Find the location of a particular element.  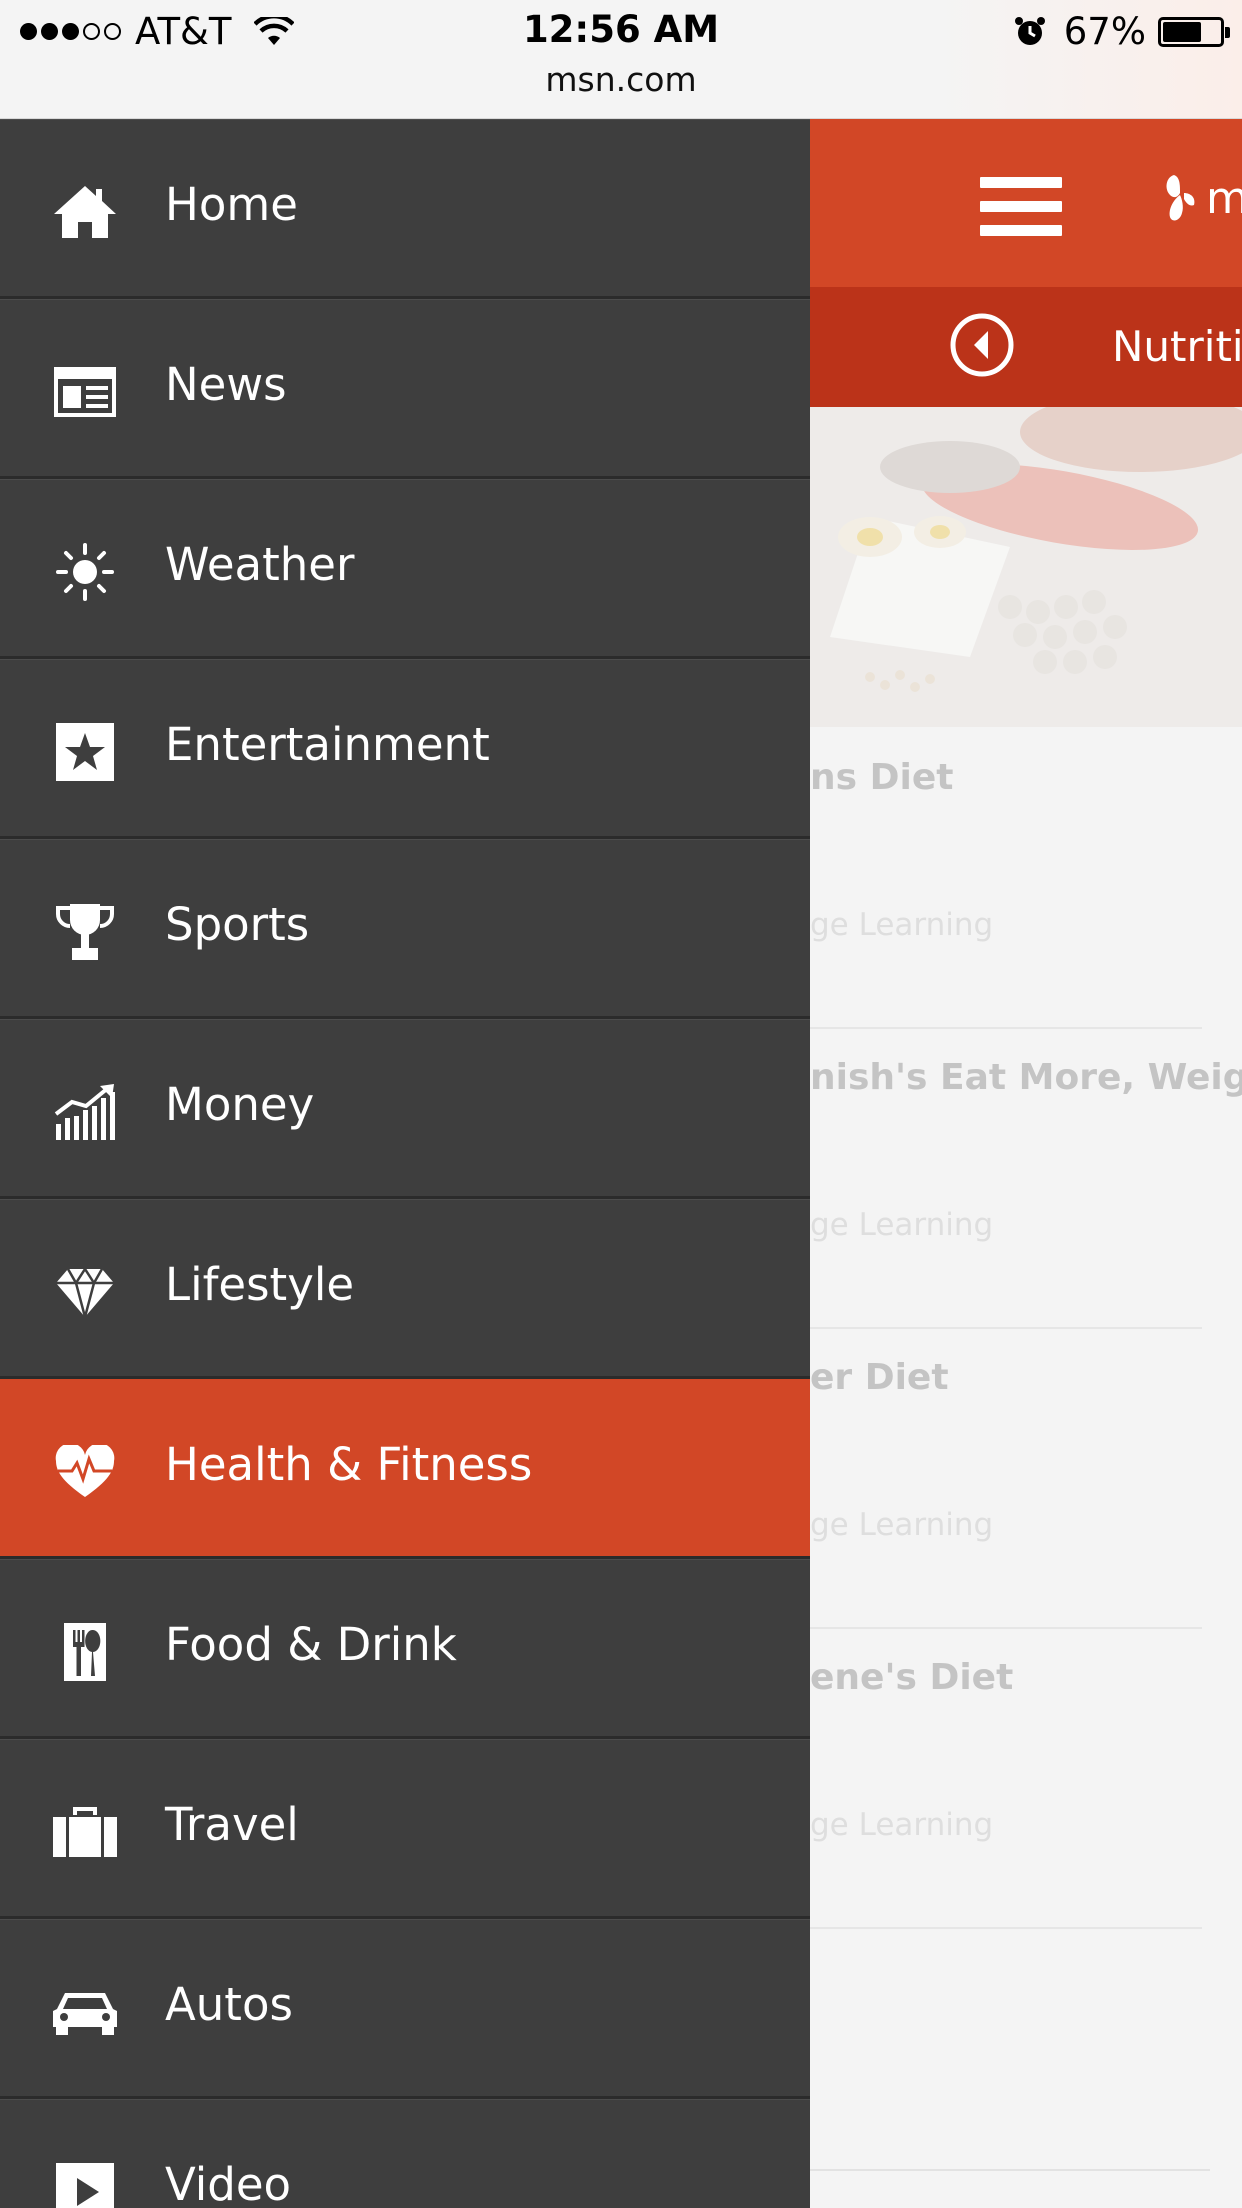

section-header: Nutriti is located at coordinates (1026, 347).